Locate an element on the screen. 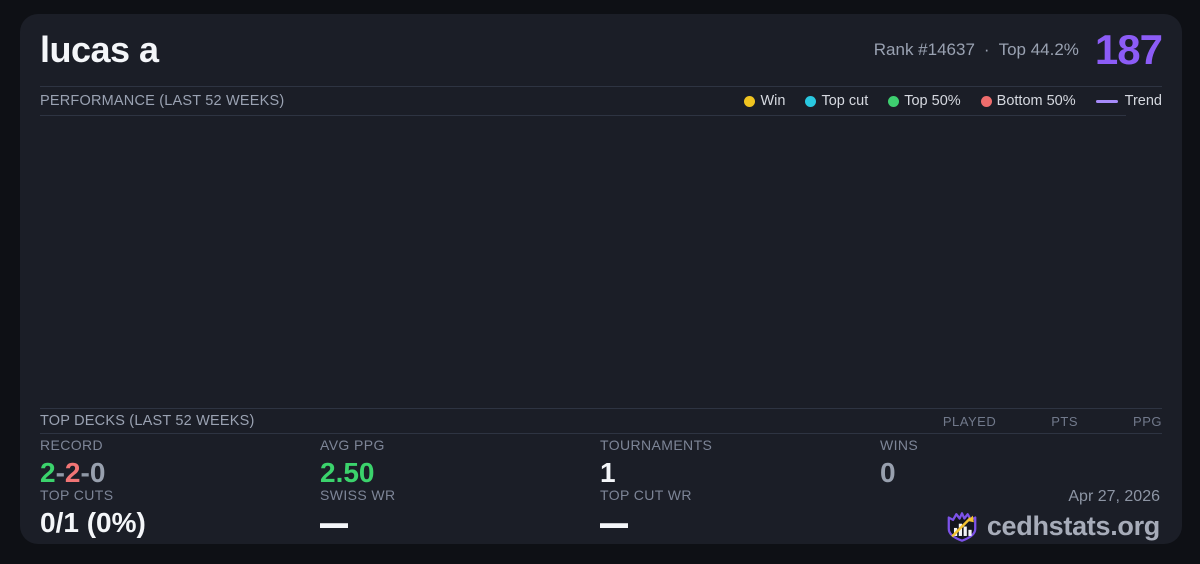 The height and width of the screenshot is (564, 1200). legend-label: Top 50% is located at coordinates (932, 101).